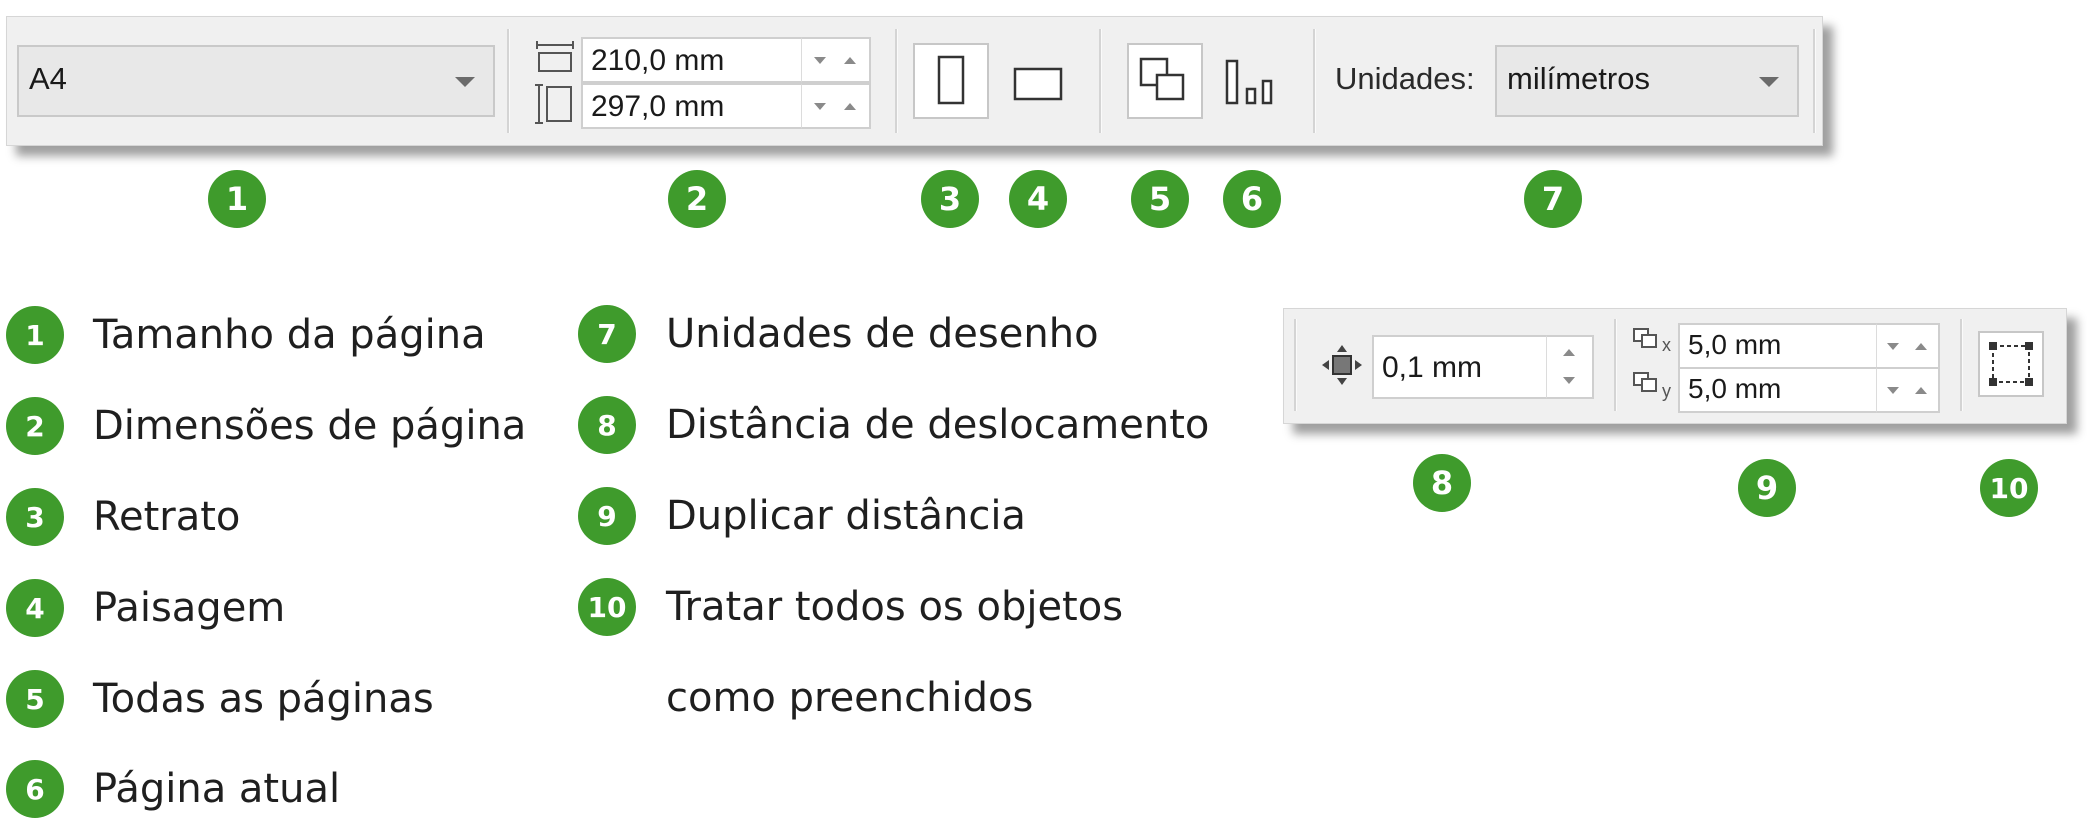 Image resolution: width=2087 pixels, height=837 pixels. I want to click on page-width-icon, so click(555, 56).